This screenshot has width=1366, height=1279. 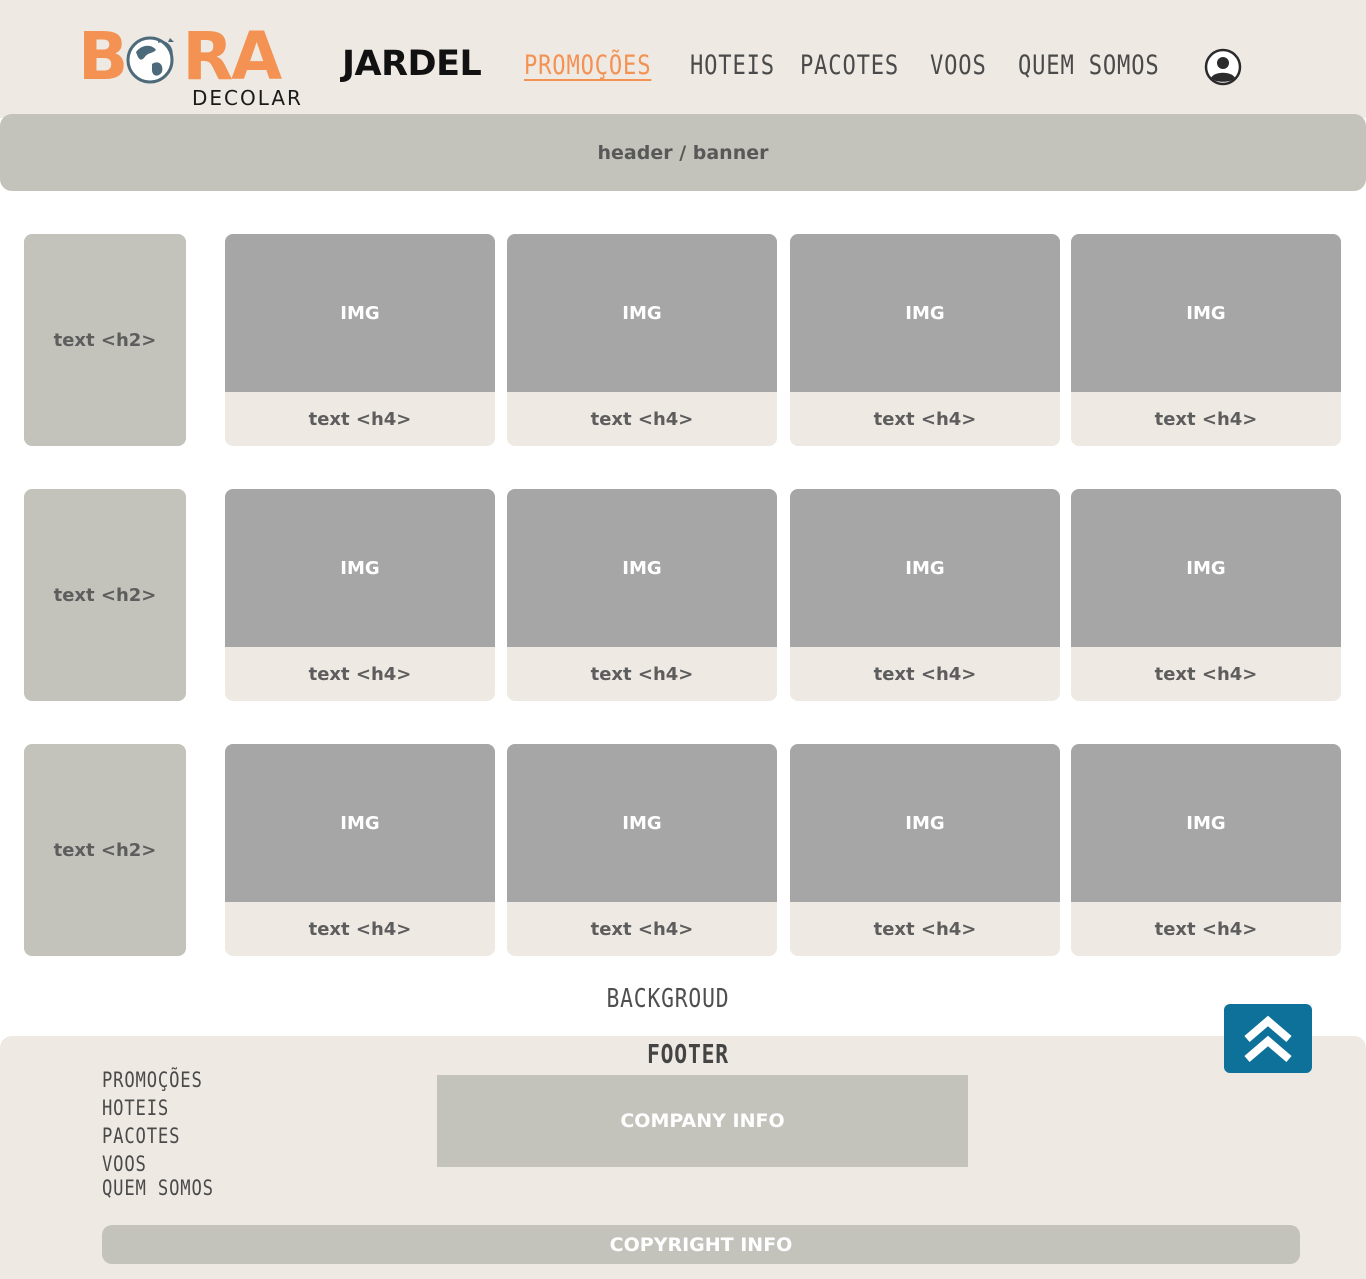 What do you see at coordinates (668, 999) in the screenshot?
I see `background-label: BACKGROUD` at bounding box center [668, 999].